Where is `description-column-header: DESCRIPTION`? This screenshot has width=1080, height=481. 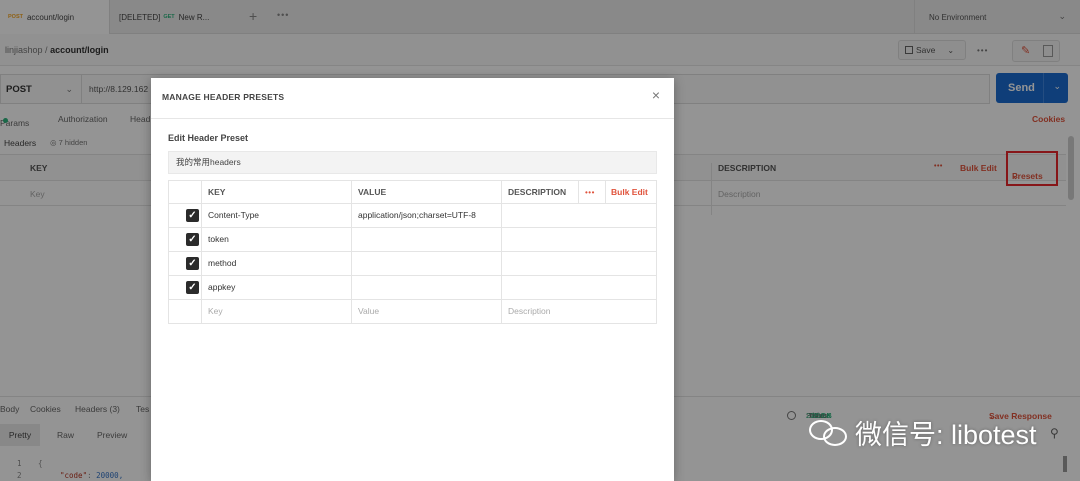
description-column-header: DESCRIPTION is located at coordinates (537, 192).